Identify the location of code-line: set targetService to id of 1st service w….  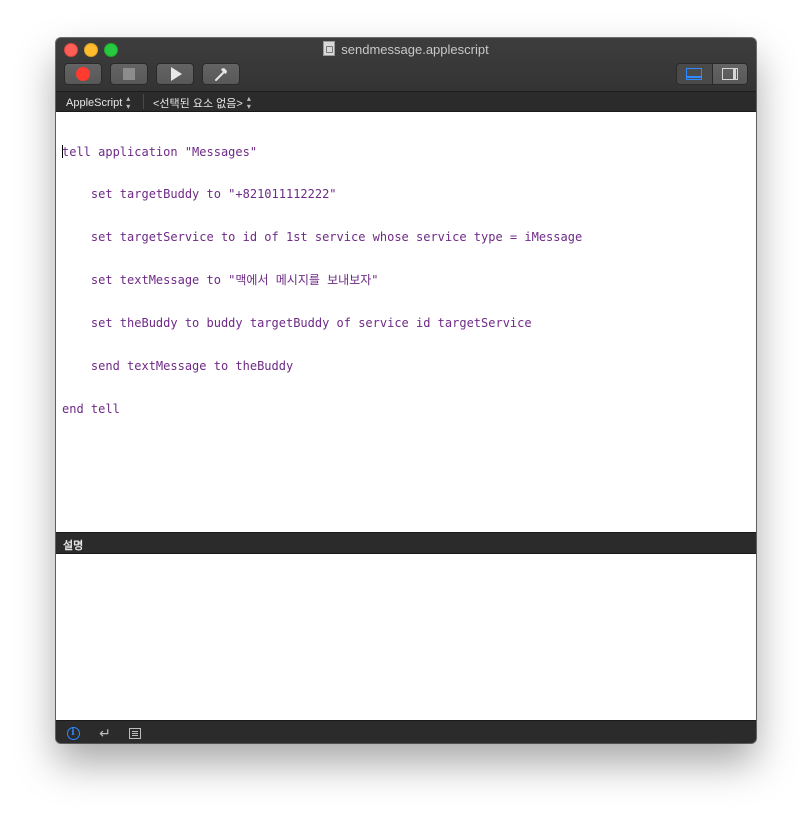
(322, 237).